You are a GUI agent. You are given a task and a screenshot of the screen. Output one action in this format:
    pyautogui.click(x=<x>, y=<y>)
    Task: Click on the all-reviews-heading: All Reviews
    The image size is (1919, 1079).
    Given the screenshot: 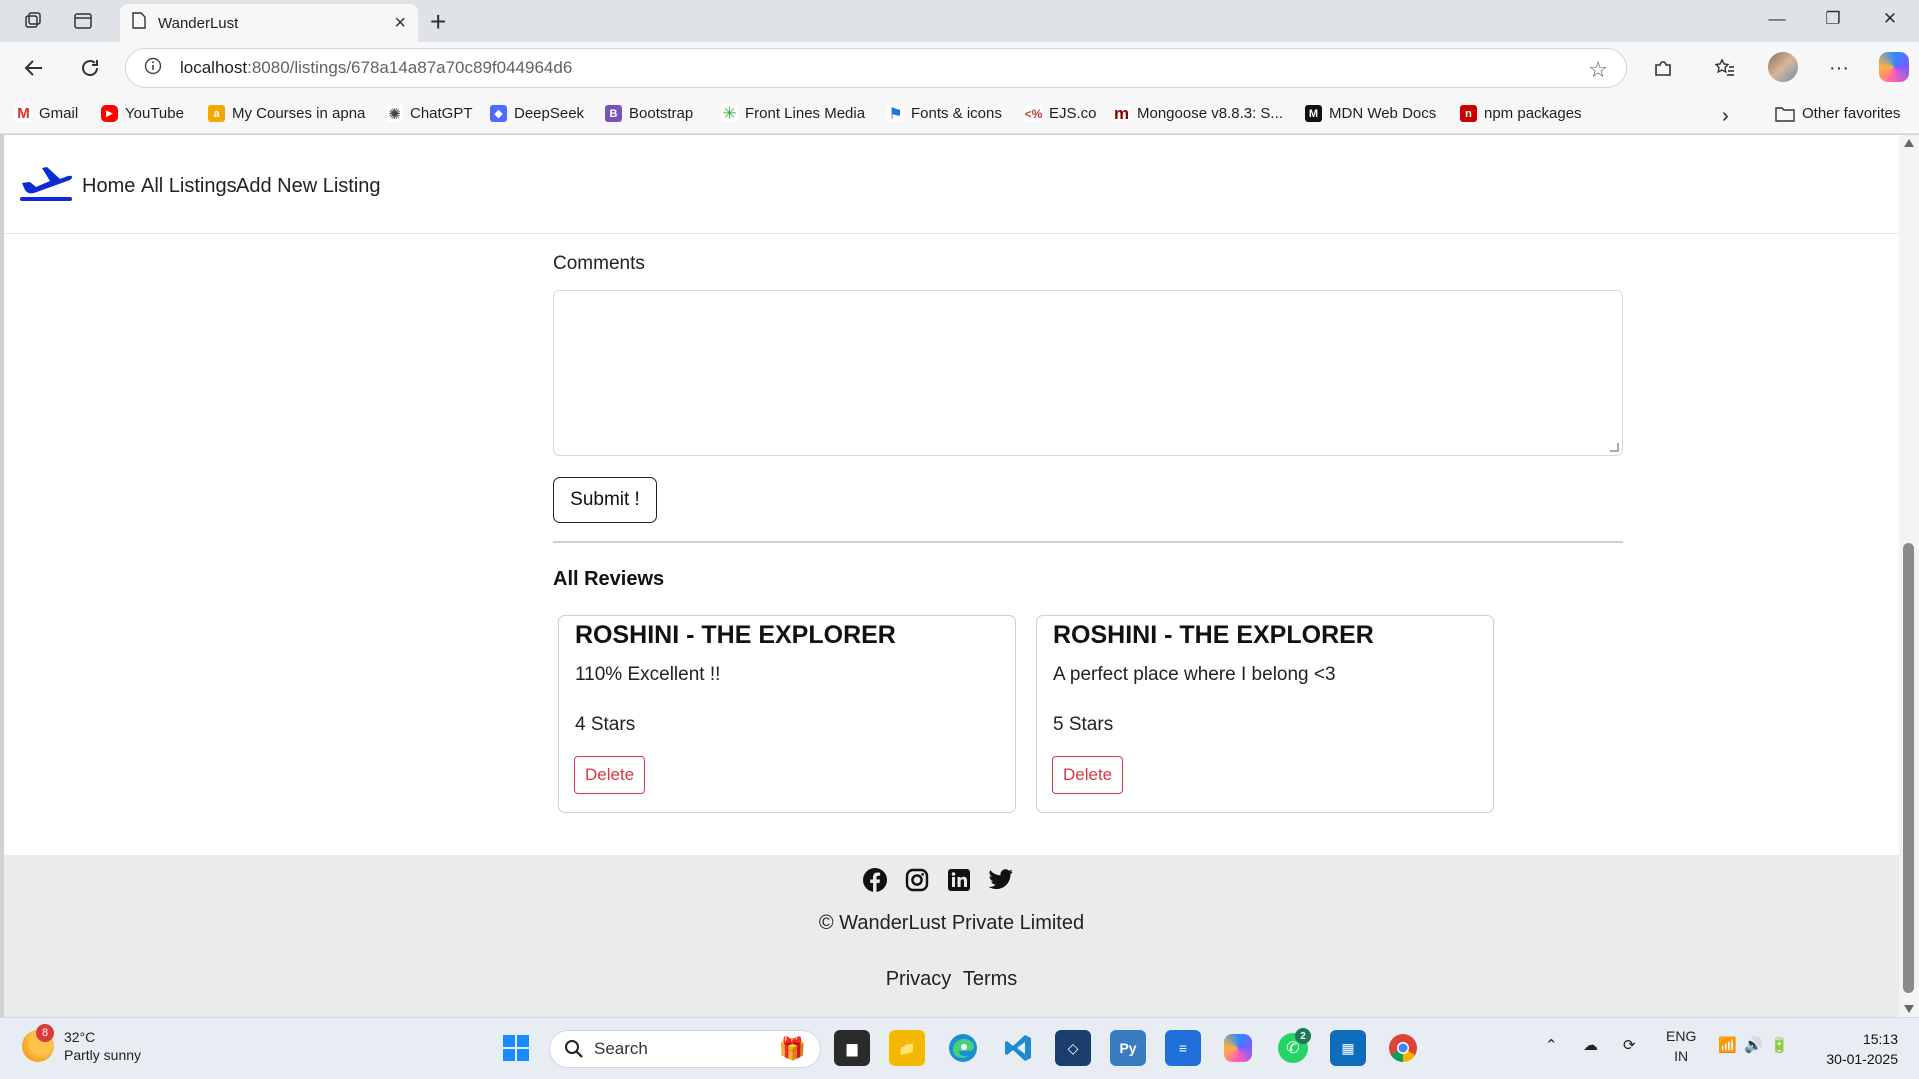 What is the action you would take?
    pyautogui.click(x=609, y=579)
    